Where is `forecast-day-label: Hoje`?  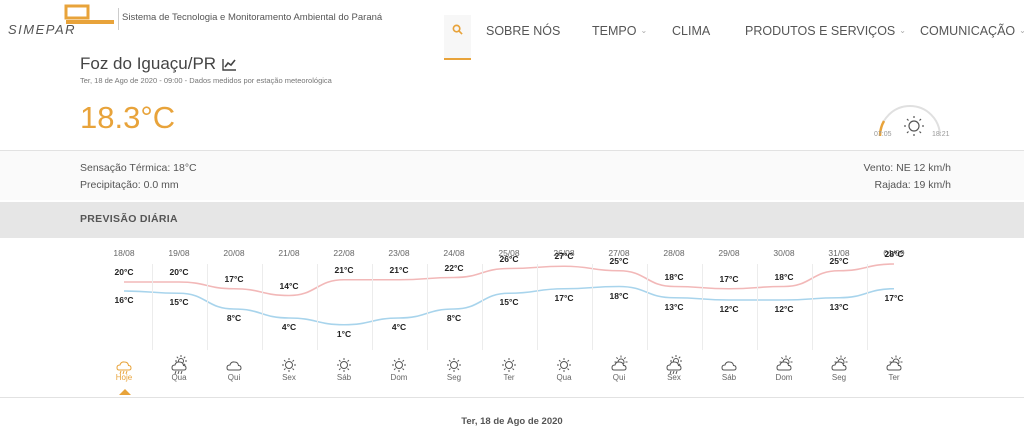
forecast-day-label: Hoje is located at coordinates (124, 377).